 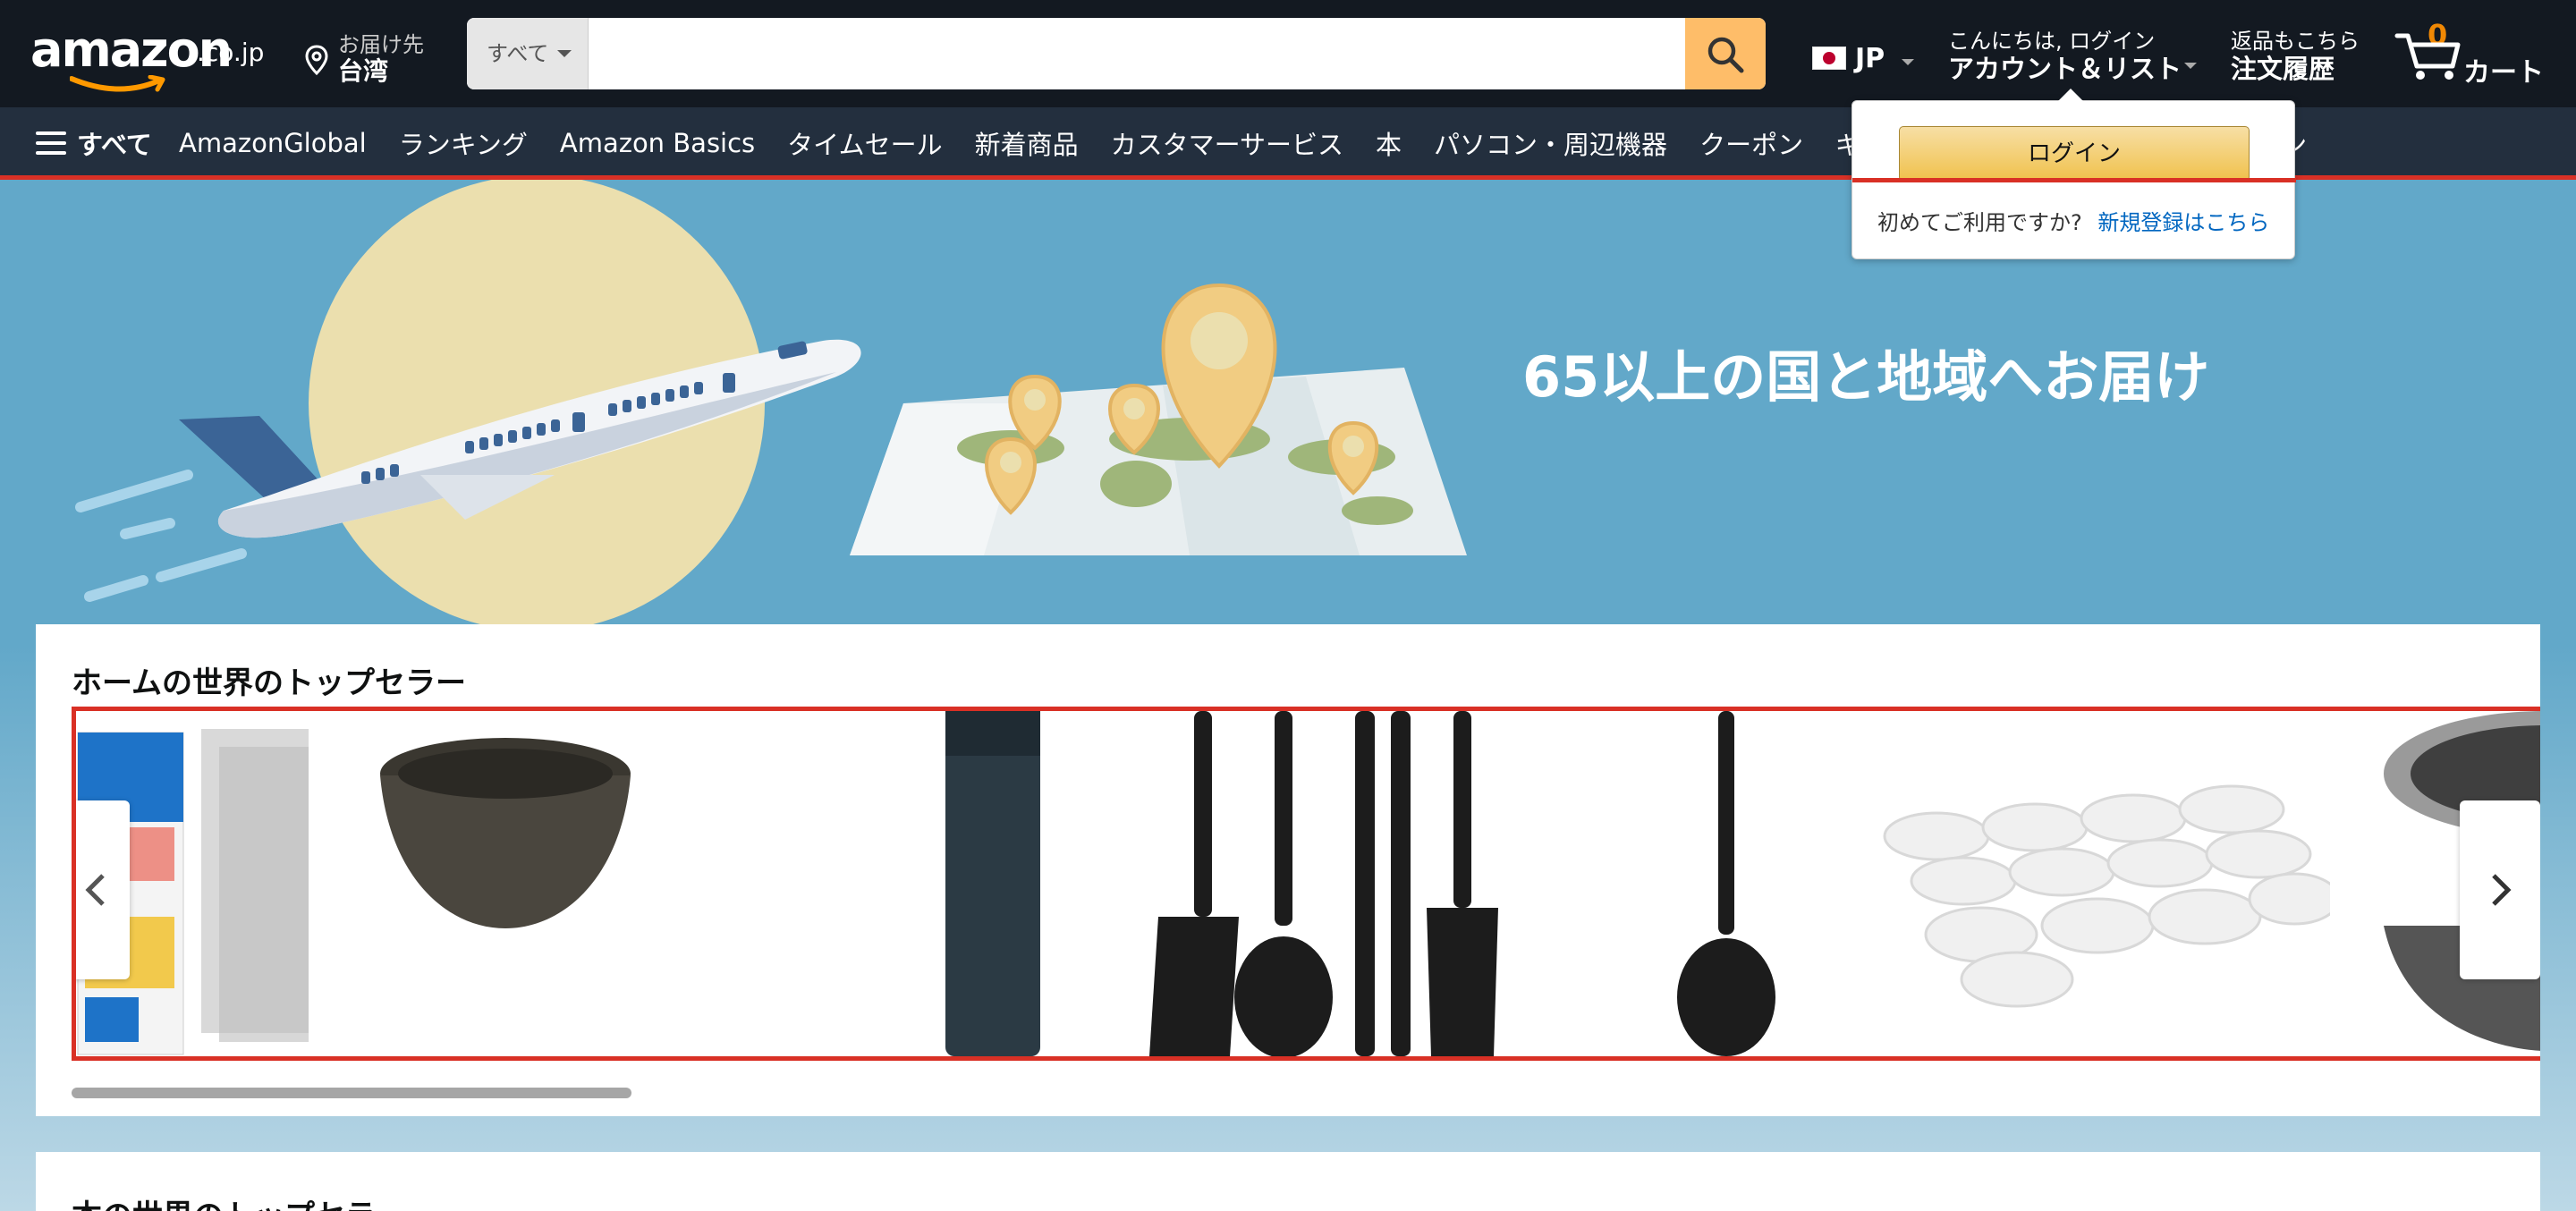 What do you see at coordinates (1288, 1181) in the screenshot?
I see `books-bestsellers-card: 本の世界のトップセラー` at bounding box center [1288, 1181].